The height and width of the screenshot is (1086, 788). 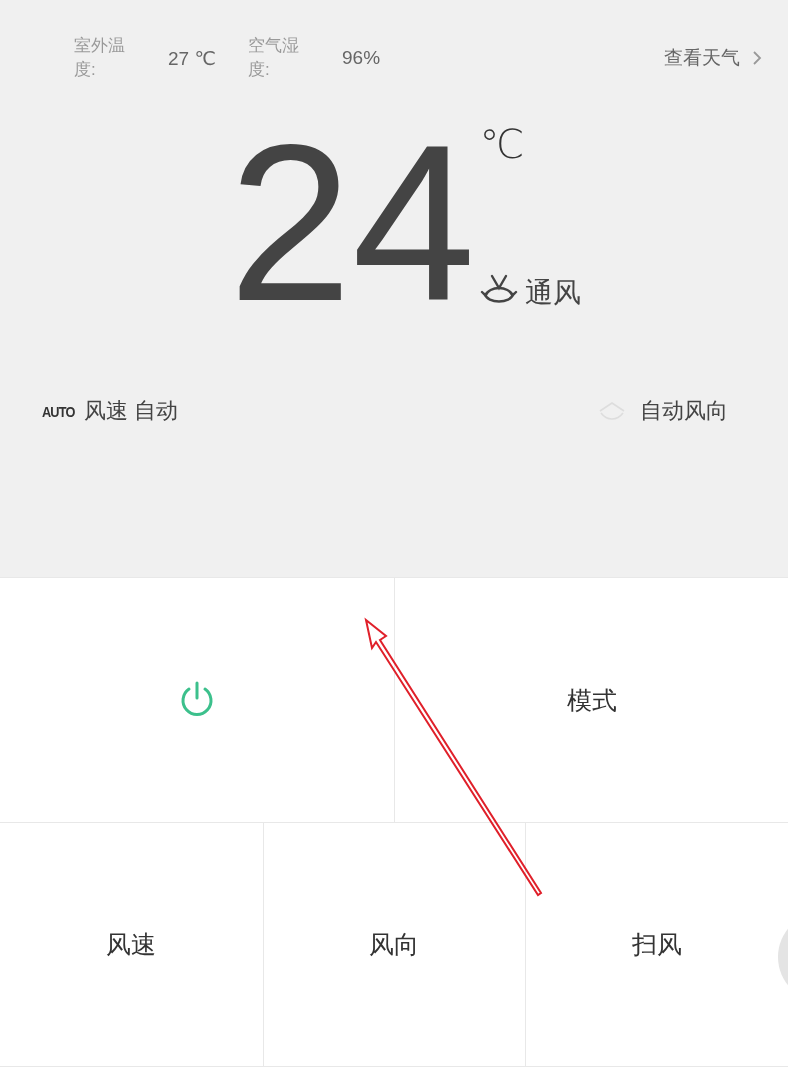 What do you see at coordinates (58, 411) in the screenshot?
I see `auto-label: AUTO` at bounding box center [58, 411].